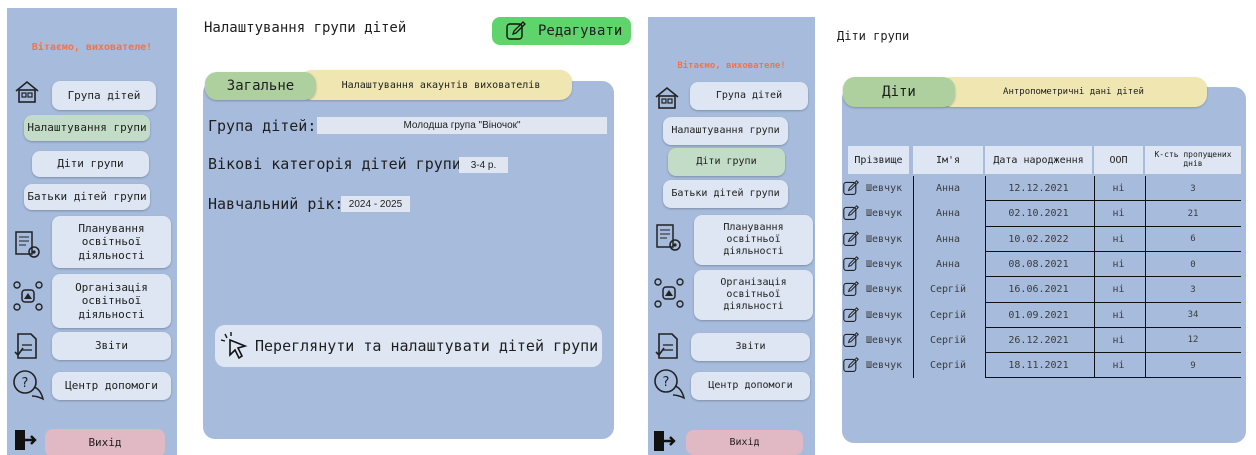 This screenshot has width=1256, height=455. What do you see at coordinates (1193, 365) in the screenshot?
I see `cell-missed-days: 9` at bounding box center [1193, 365].